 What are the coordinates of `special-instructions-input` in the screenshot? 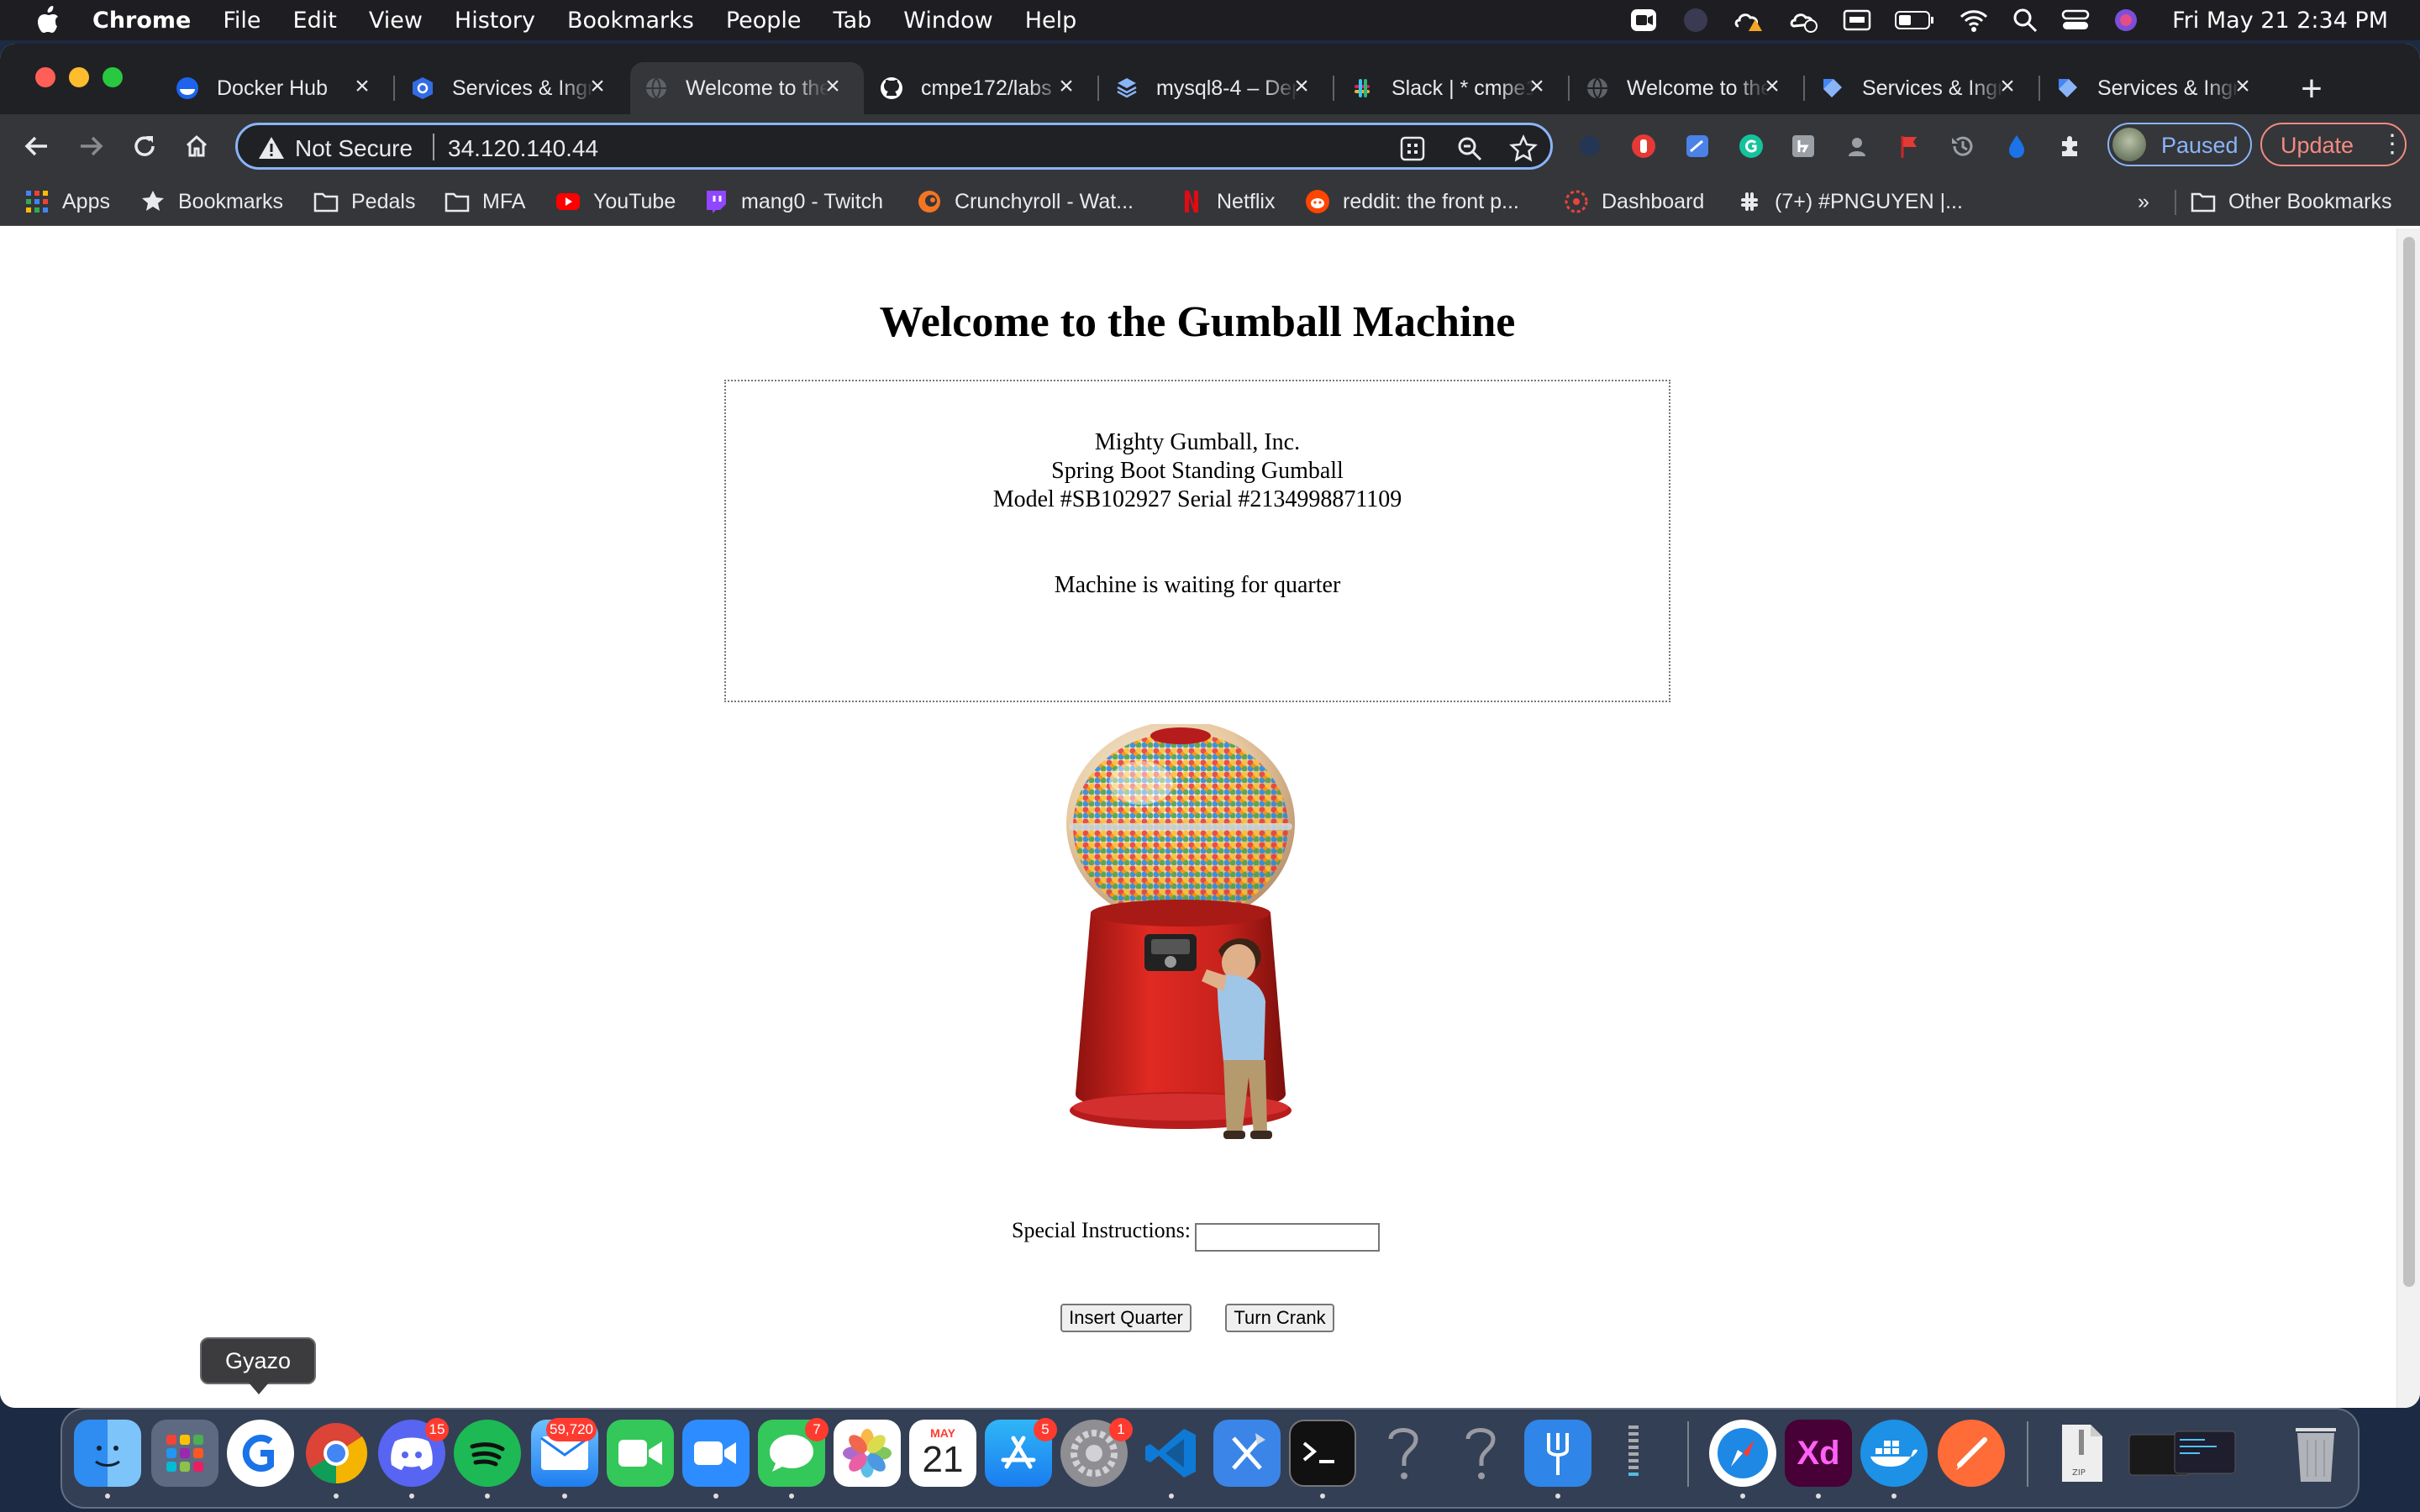 It's located at (1287, 1237).